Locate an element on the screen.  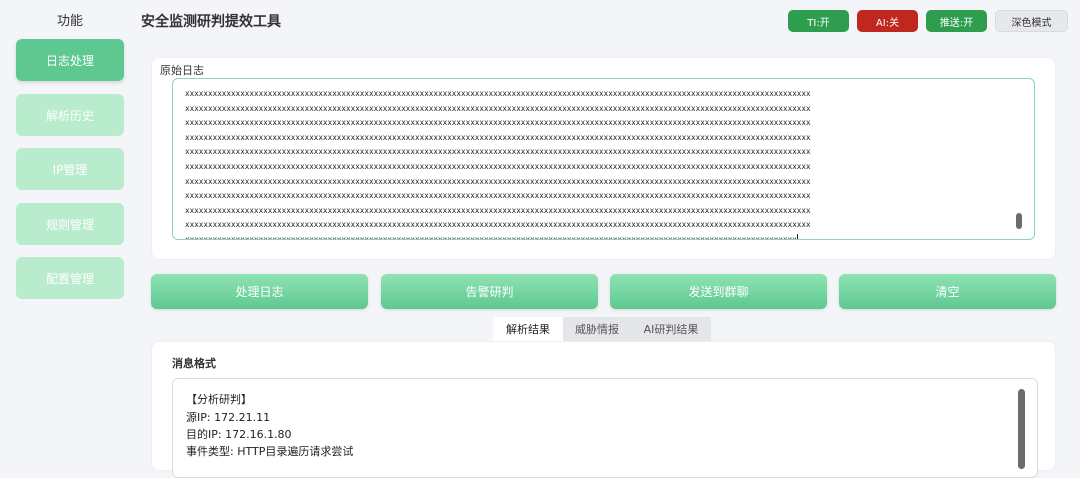
sidebar-item-log-processing: 日志处理 is located at coordinates (70, 60).